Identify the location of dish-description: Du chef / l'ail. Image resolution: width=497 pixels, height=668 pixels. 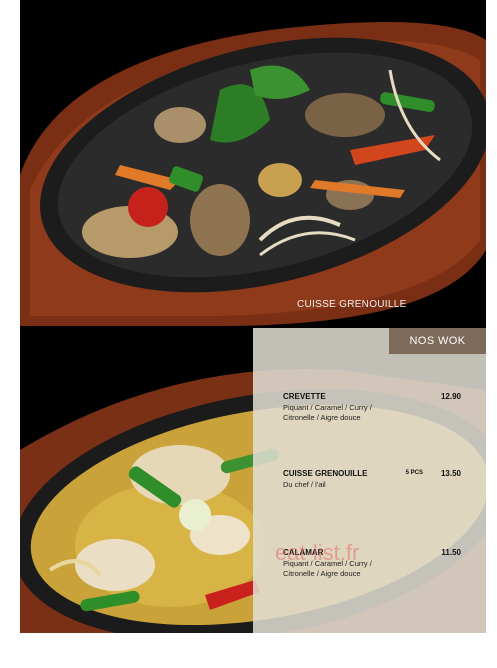
(304, 484).